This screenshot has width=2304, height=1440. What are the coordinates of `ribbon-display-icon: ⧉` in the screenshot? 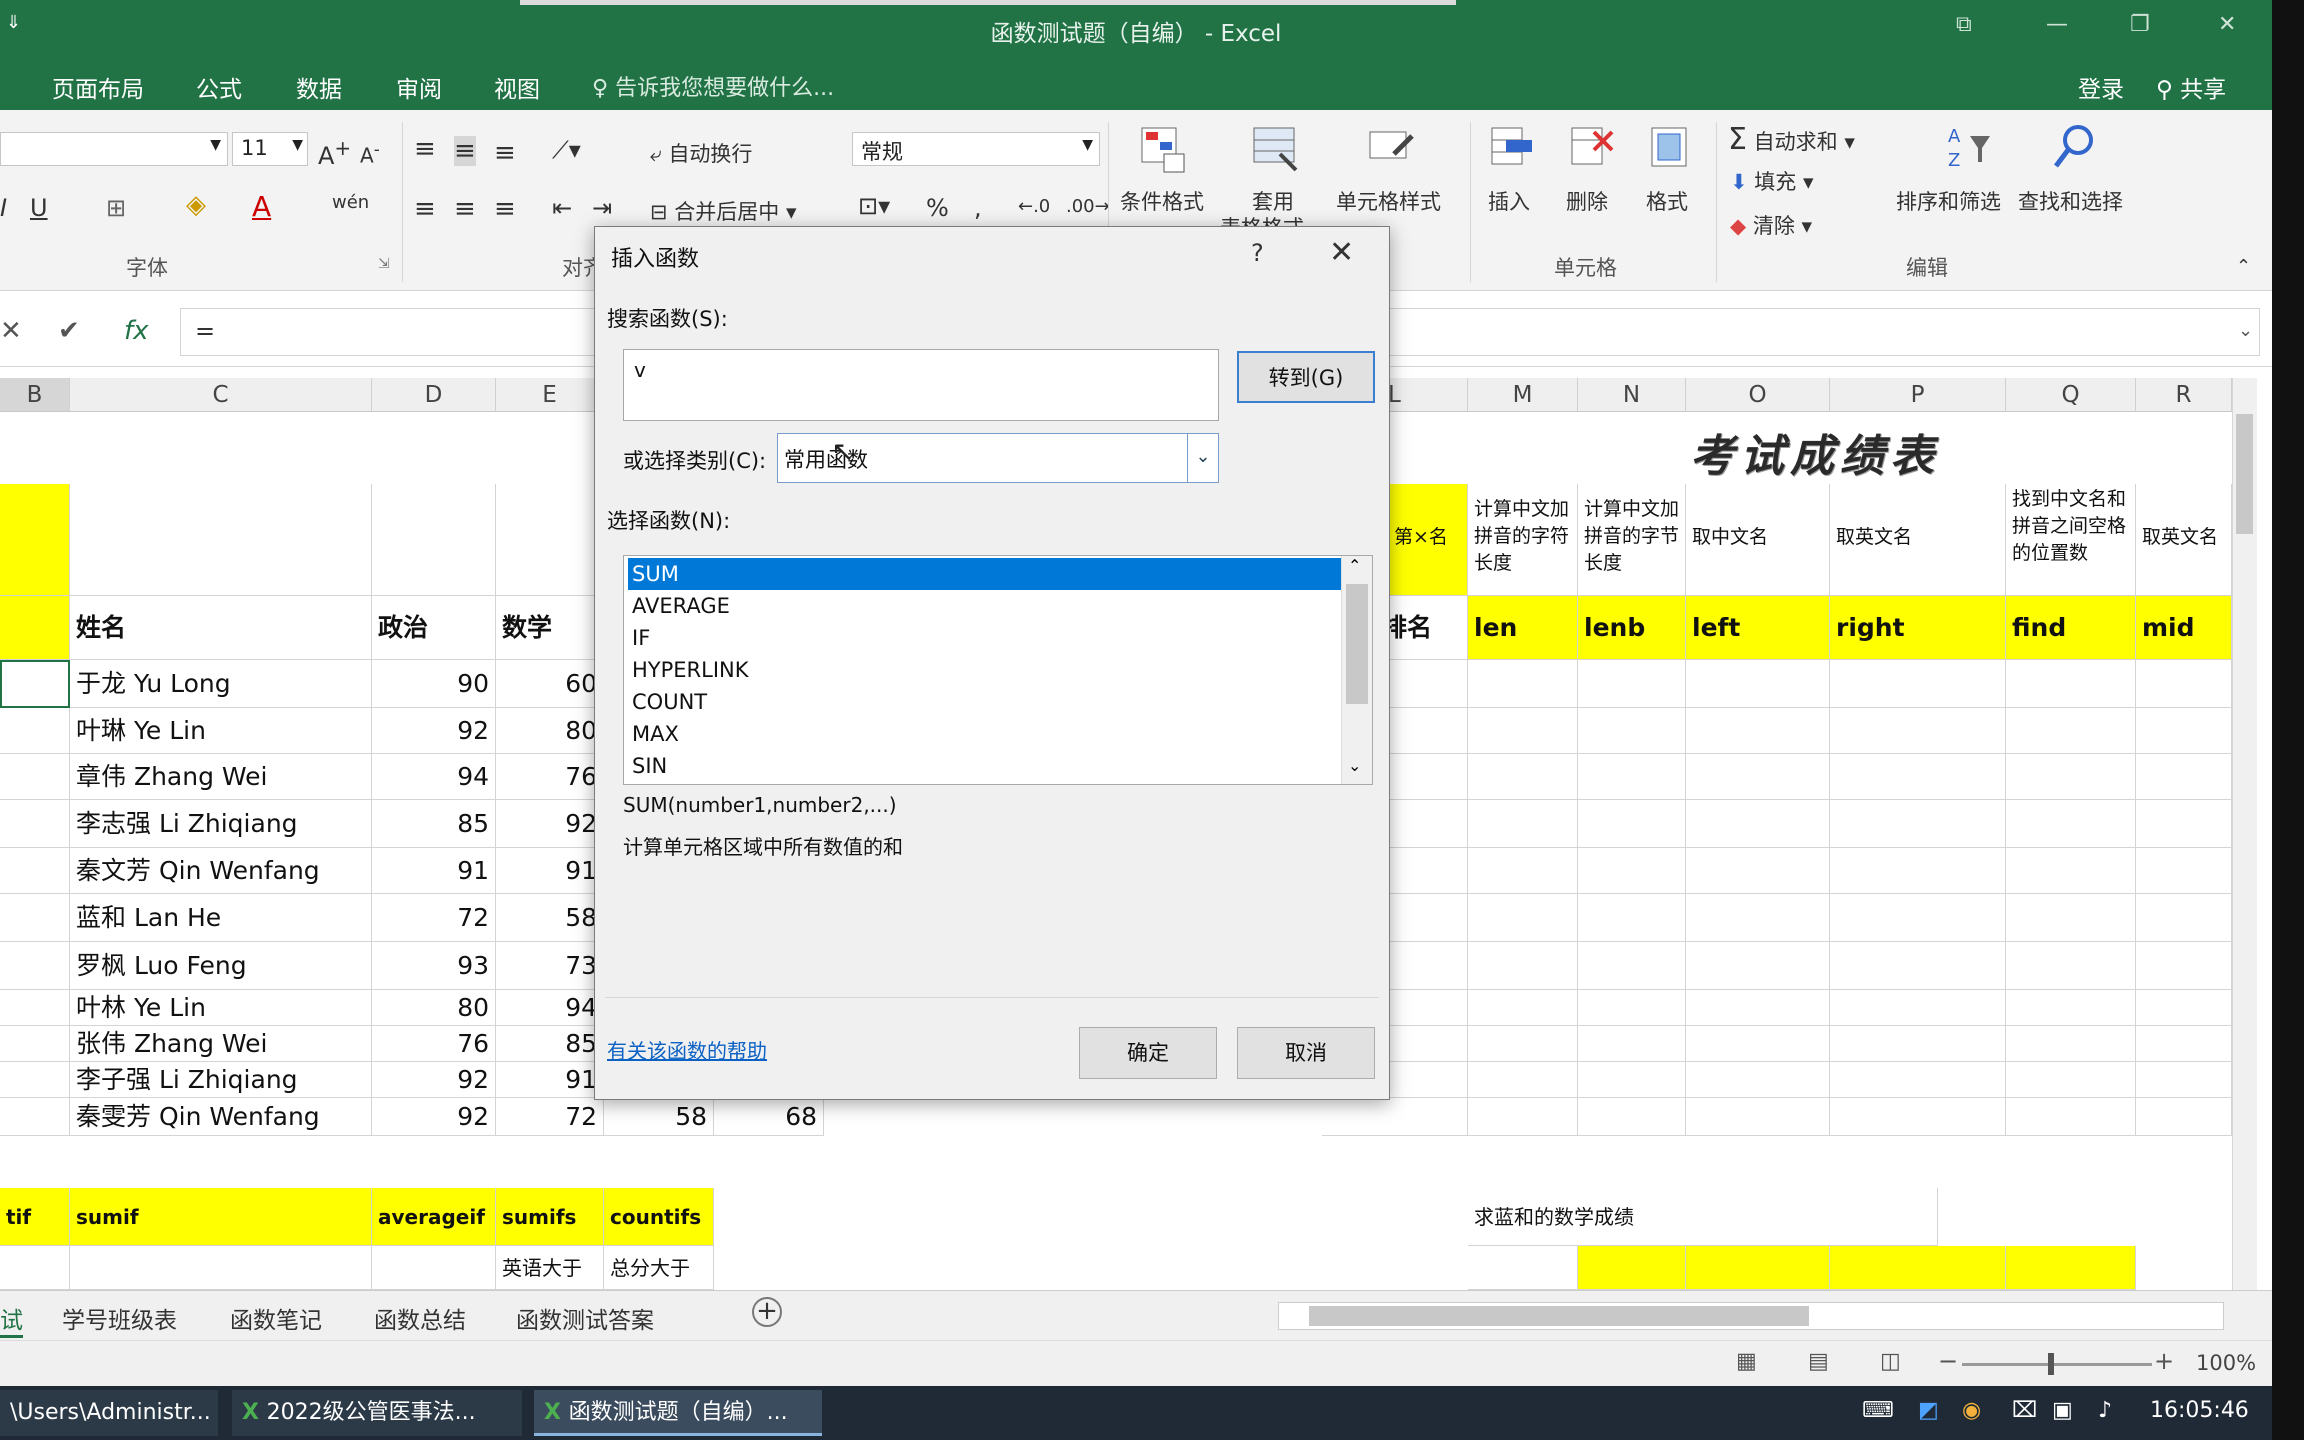 It's located at (1964, 24).